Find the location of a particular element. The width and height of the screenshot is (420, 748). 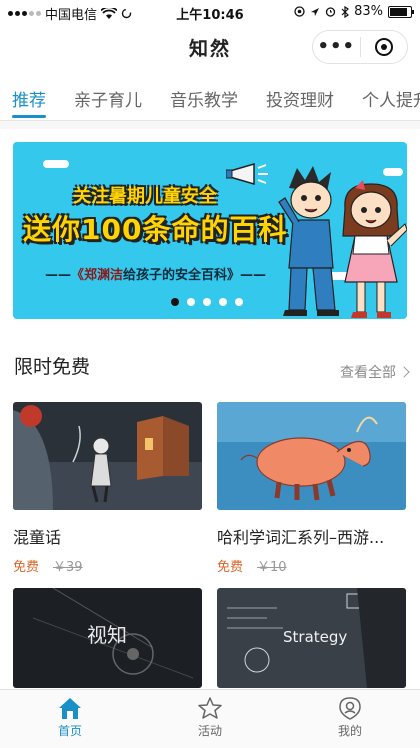

cartoon-girl-illustration is located at coordinates (374, 249).